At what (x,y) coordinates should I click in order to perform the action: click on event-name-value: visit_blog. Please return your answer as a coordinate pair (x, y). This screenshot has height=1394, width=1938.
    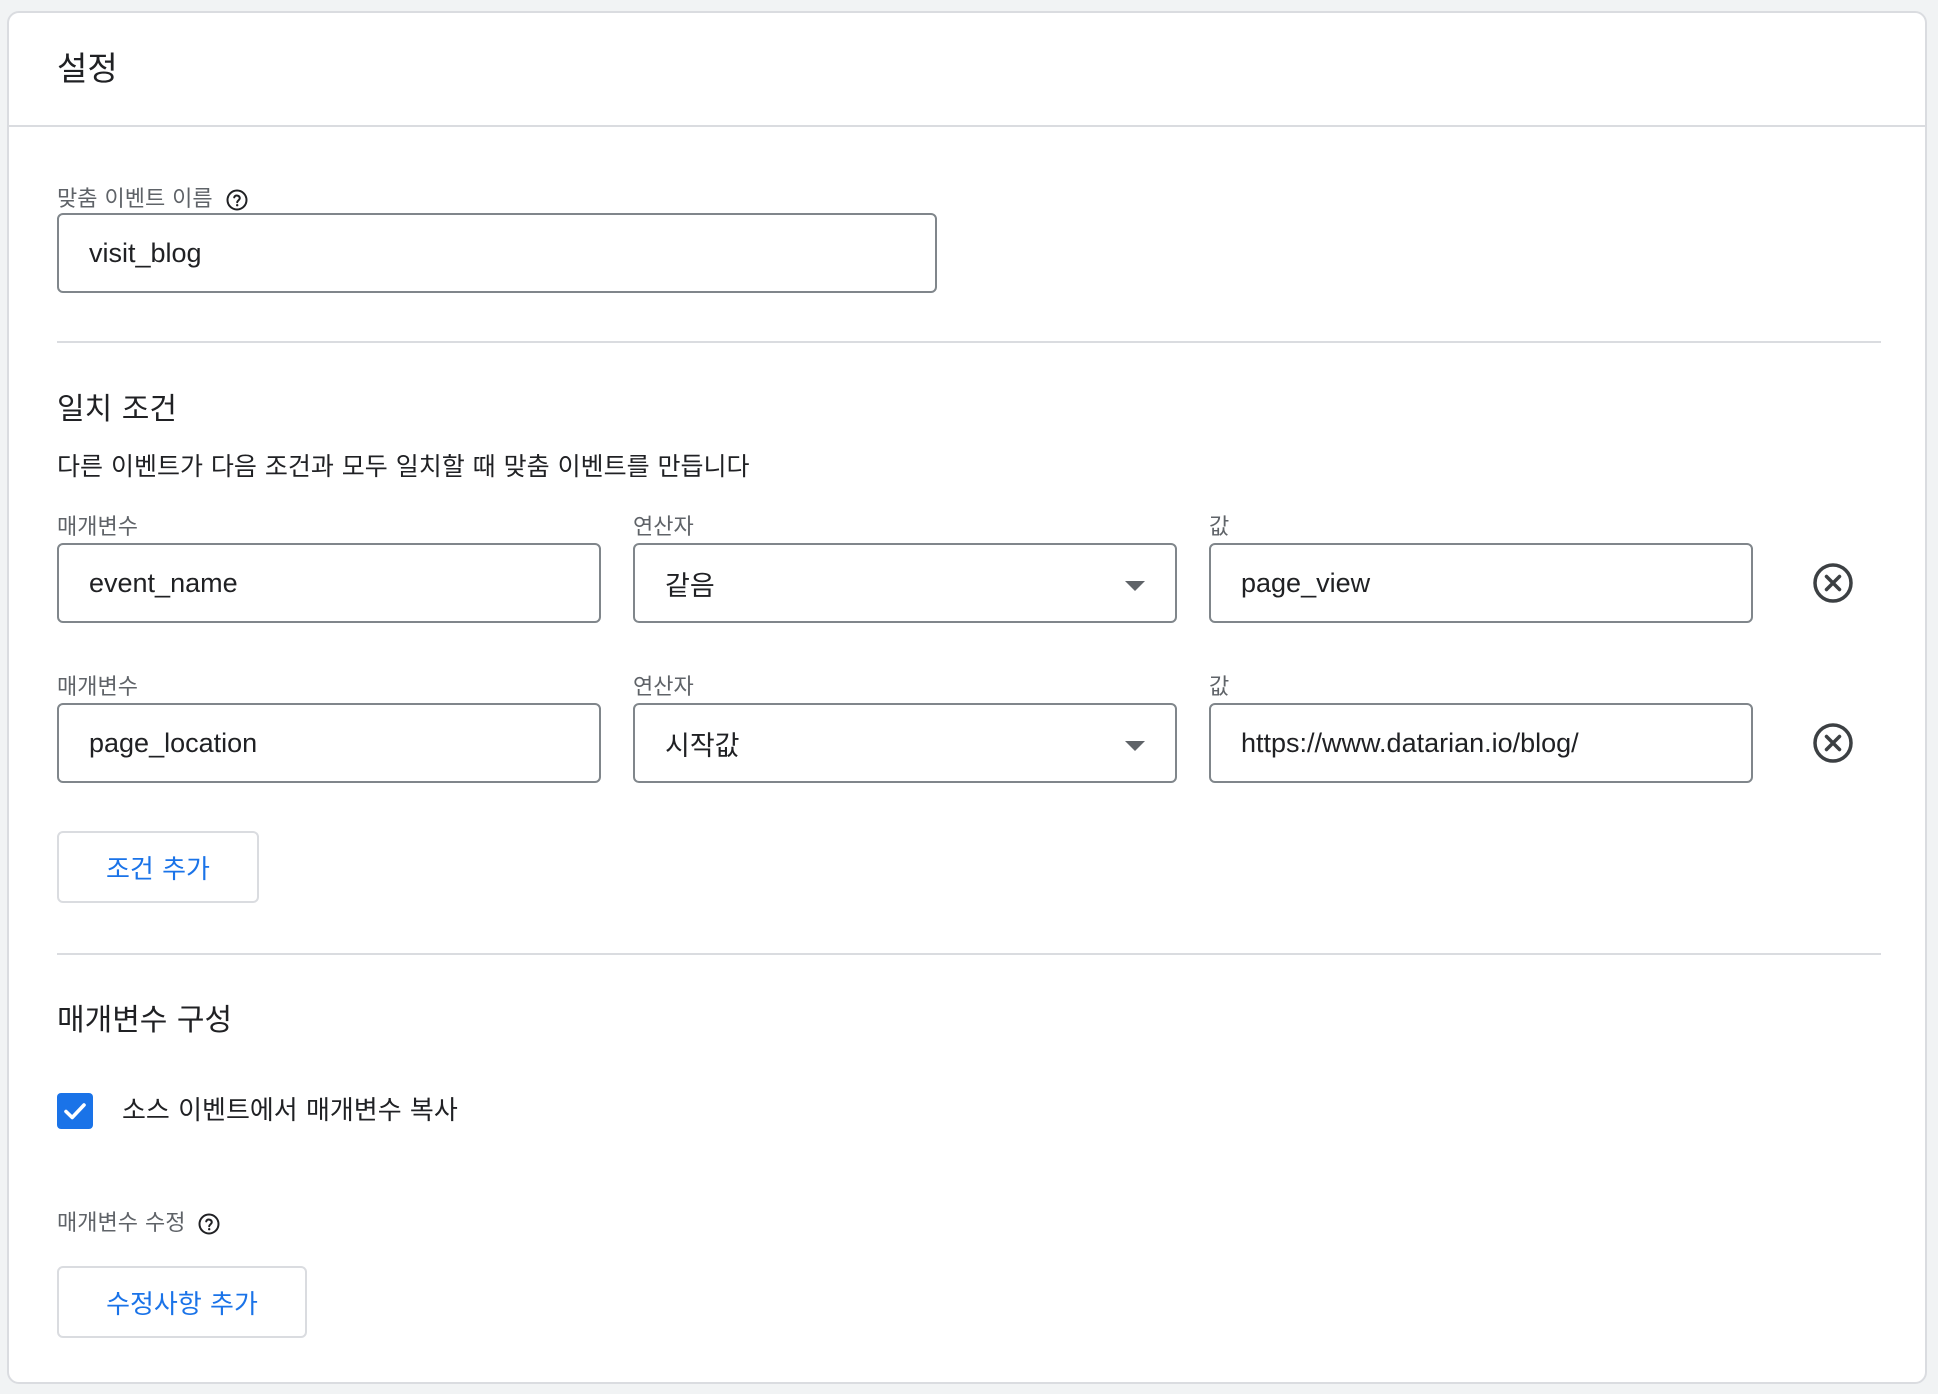
    Looking at the image, I should click on (145, 252).